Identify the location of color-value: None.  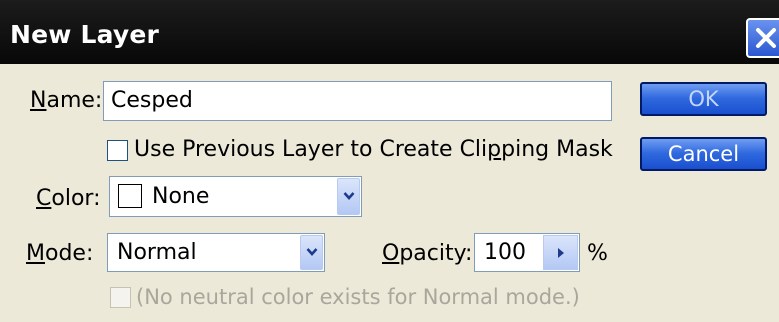
(181, 196).